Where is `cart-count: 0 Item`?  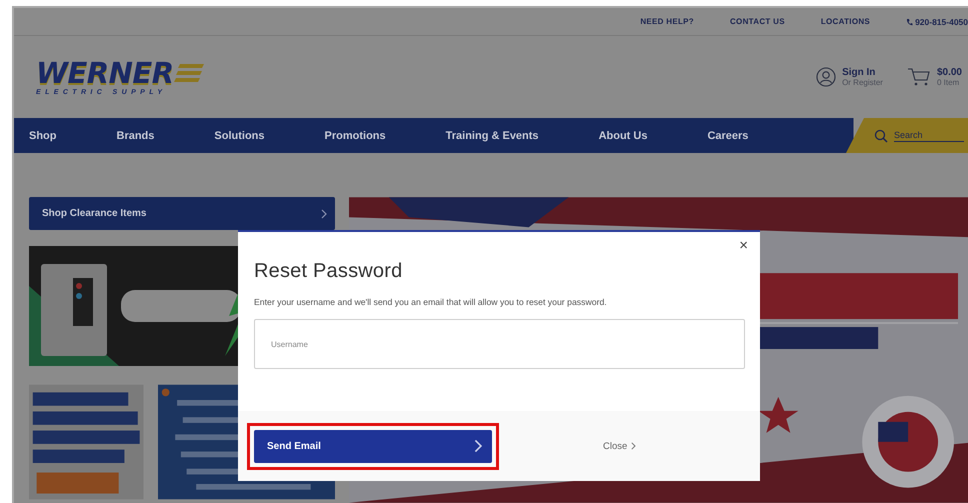 cart-count: 0 Item is located at coordinates (948, 82).